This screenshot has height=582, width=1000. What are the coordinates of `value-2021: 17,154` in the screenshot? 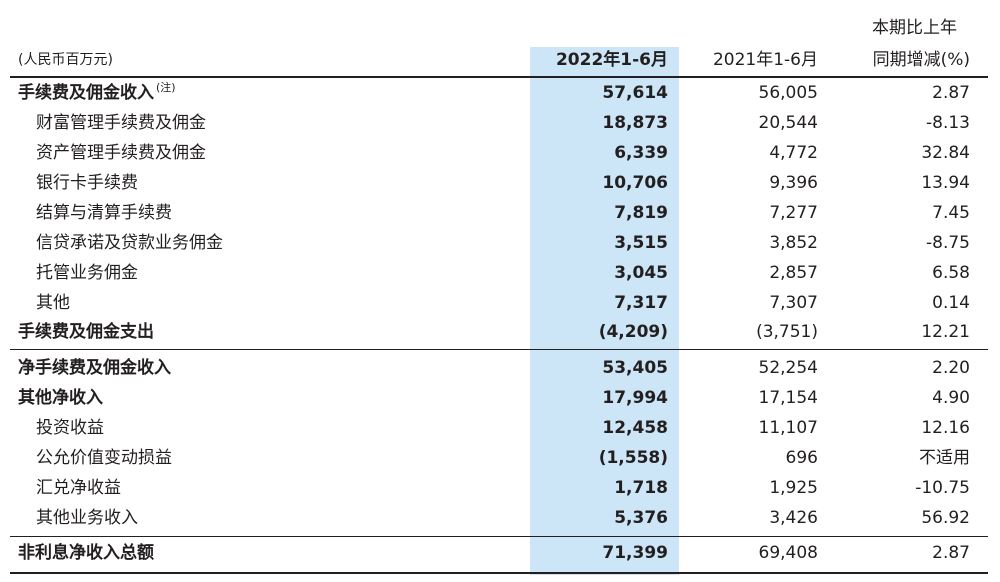 It's located at (788, 398).